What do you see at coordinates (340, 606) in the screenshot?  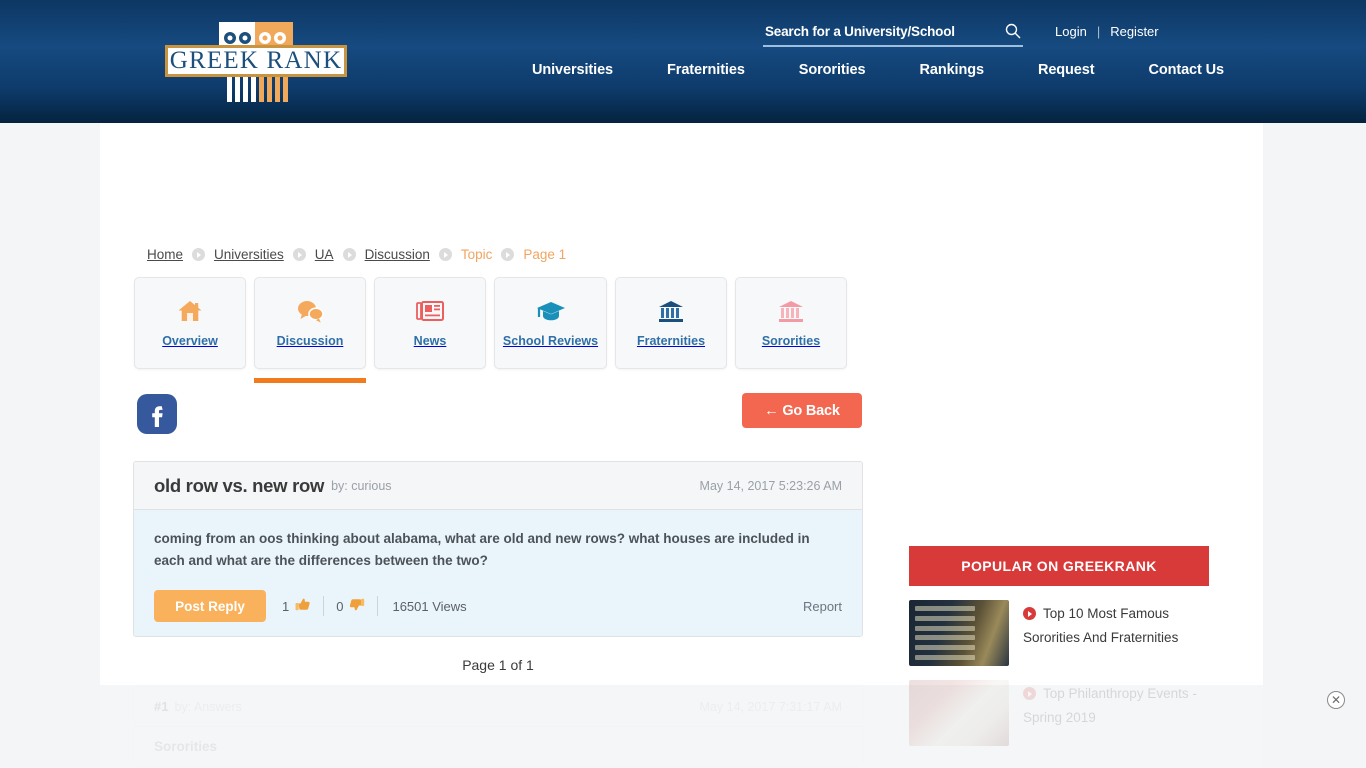 I see `downvote-count: 0` at bounding box center [340, 606].